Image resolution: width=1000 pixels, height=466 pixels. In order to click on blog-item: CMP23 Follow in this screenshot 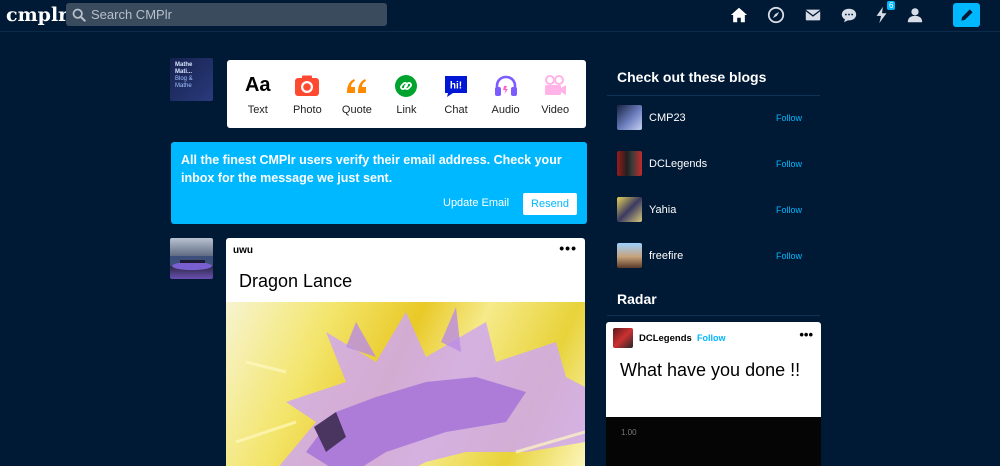, I will do `click(718, 119)`.